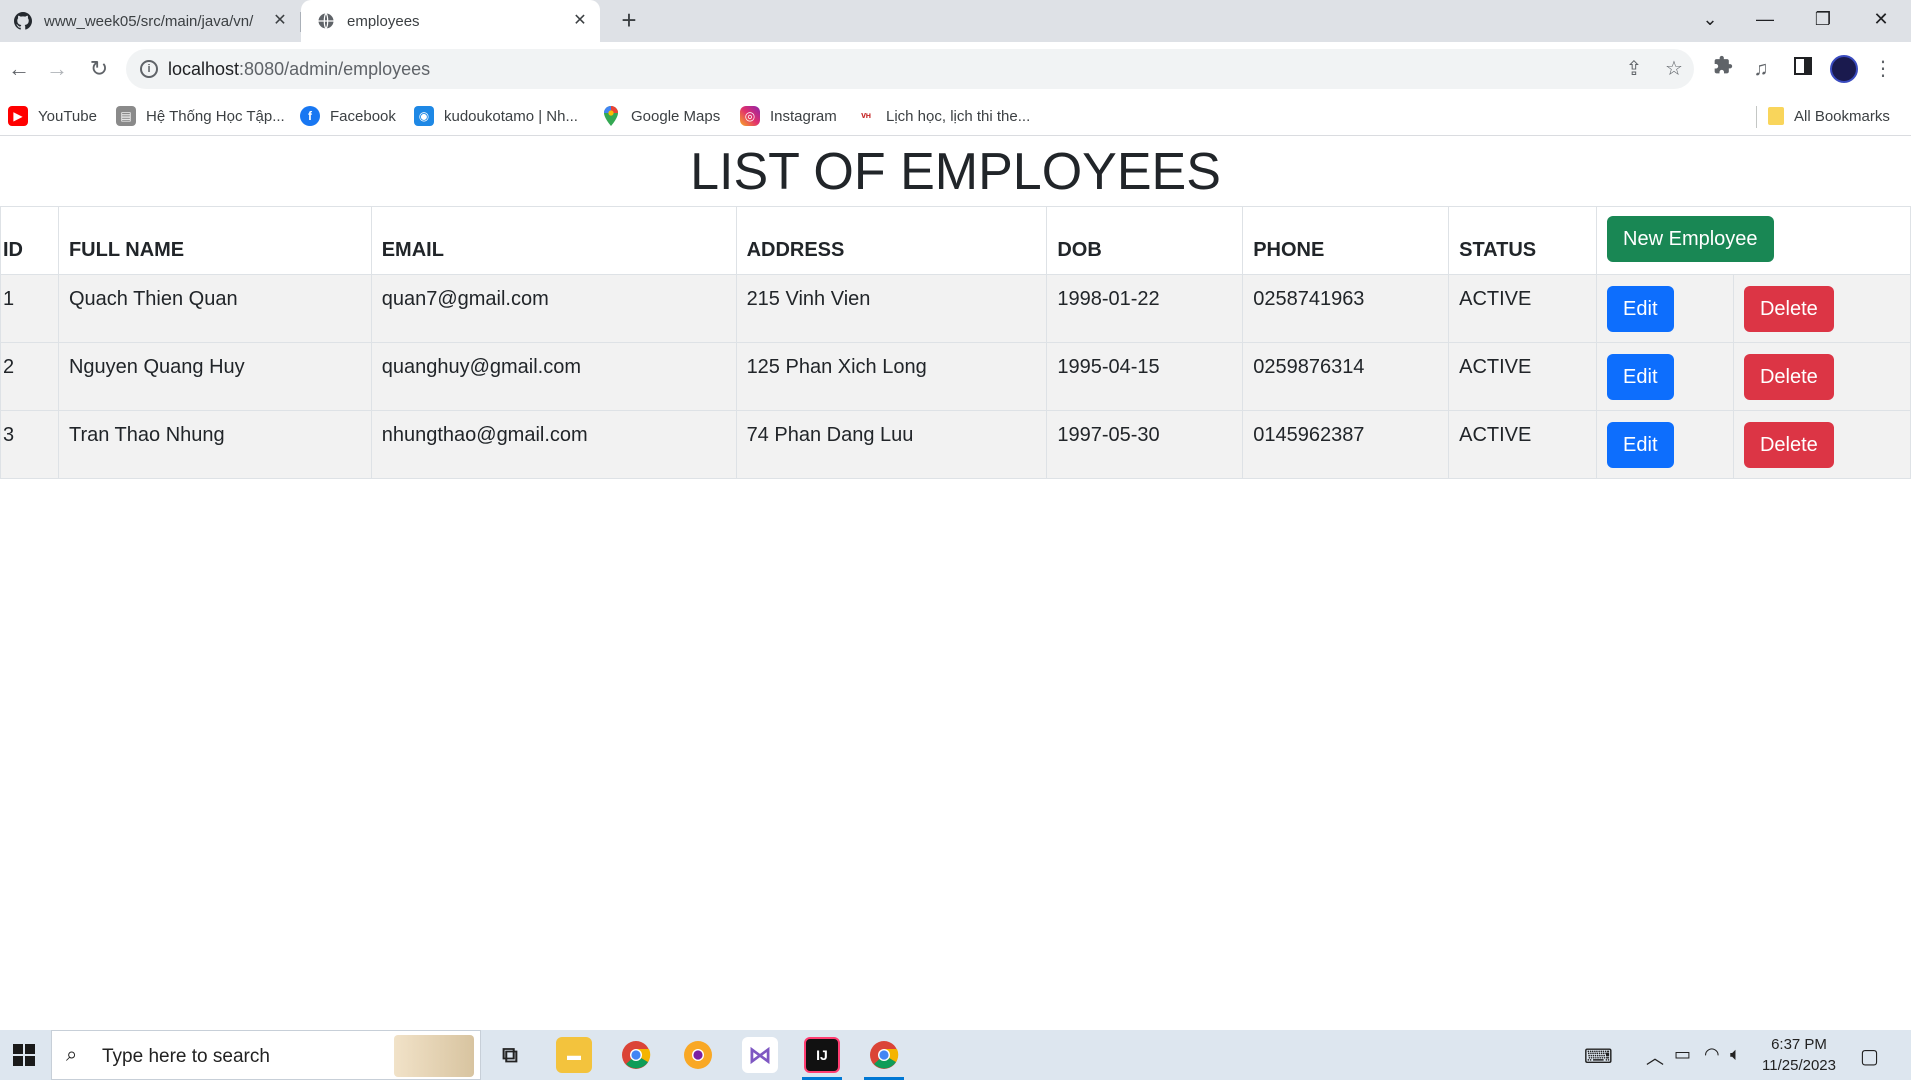 The width and height of the screenshot is (1911, 1080). I want to click on cell-id: 3, so click(29, 444).